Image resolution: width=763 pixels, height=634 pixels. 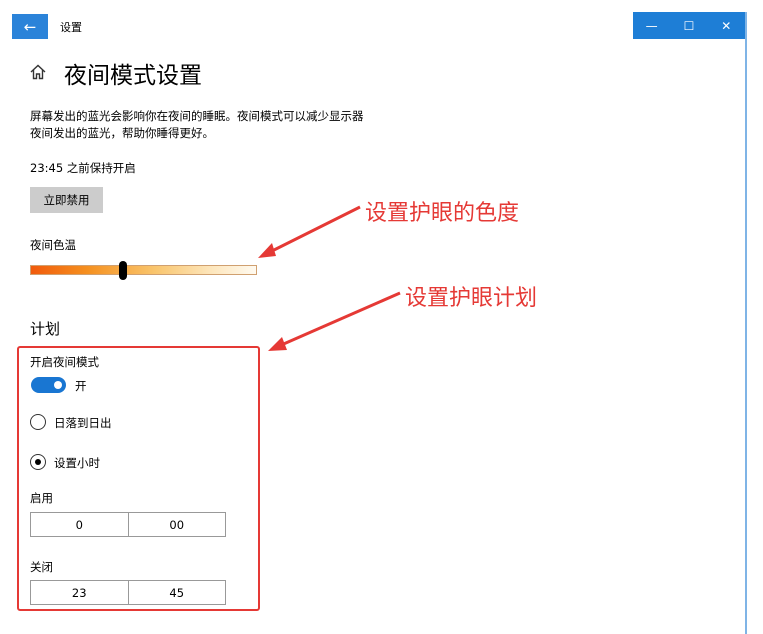 I want to click on window-border, so click(x=746, y=323).